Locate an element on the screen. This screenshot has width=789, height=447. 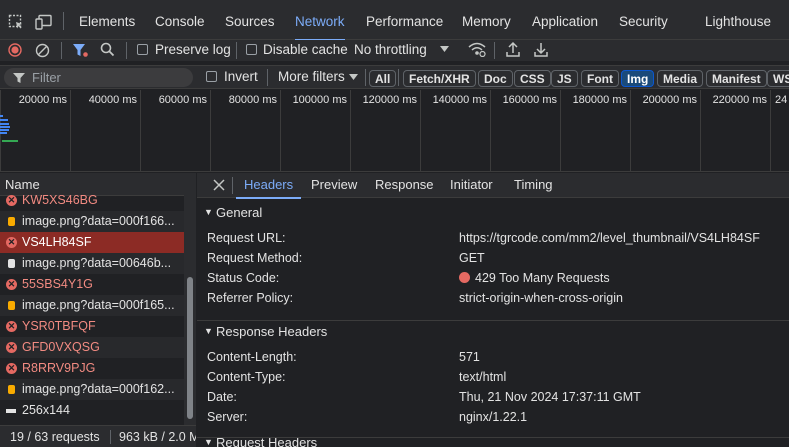
transfer-size: 963 kB / 2.0 M is located at coordinates (157, 437).